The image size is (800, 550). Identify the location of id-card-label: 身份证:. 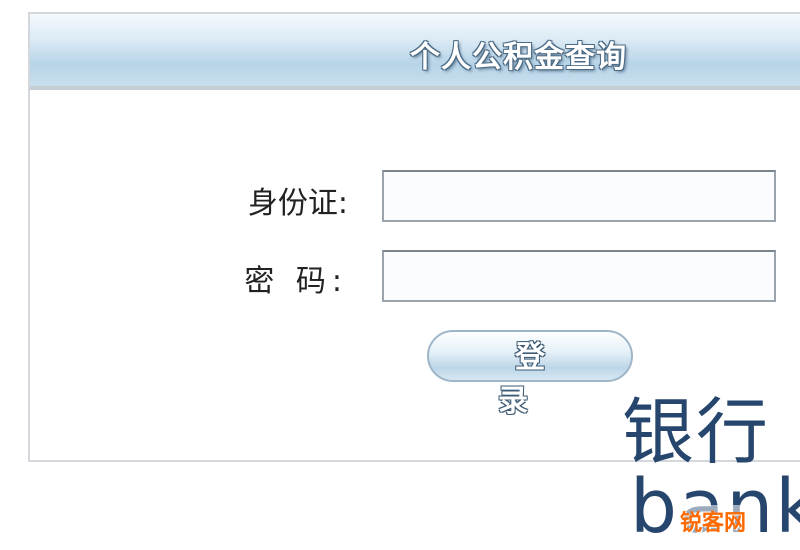
(297, 203).